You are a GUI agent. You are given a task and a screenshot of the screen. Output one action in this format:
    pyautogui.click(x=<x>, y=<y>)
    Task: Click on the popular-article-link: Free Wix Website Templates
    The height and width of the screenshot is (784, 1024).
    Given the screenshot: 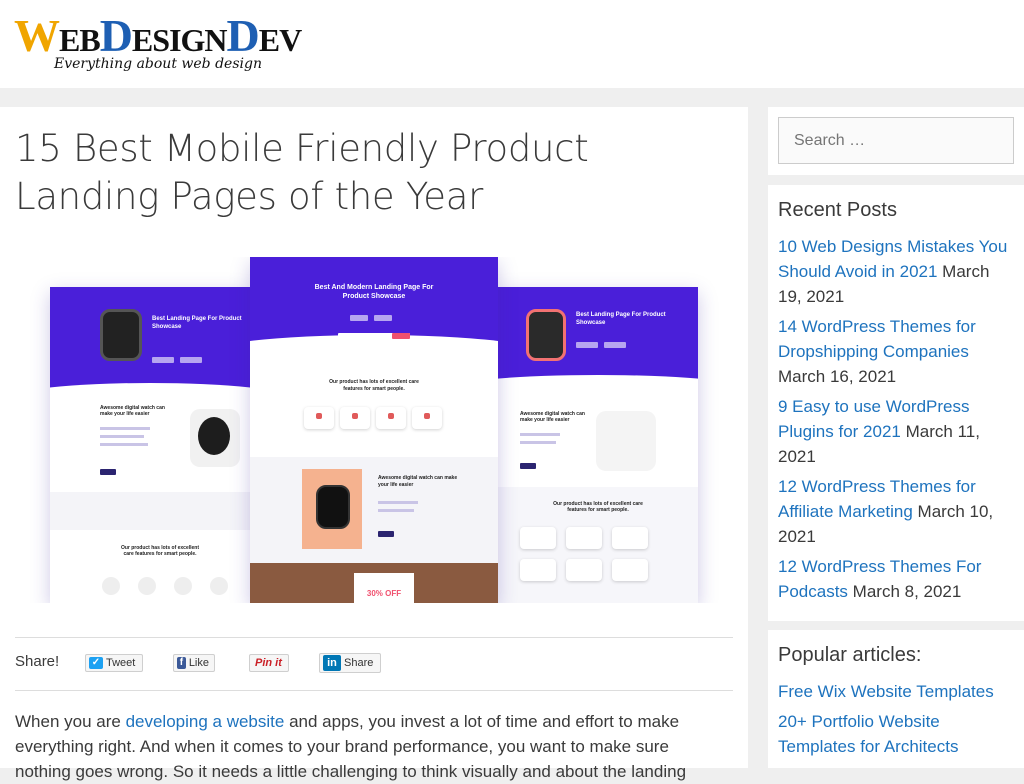 What is the action you would take?
    pyautogui.click(x=886, y=691)
    